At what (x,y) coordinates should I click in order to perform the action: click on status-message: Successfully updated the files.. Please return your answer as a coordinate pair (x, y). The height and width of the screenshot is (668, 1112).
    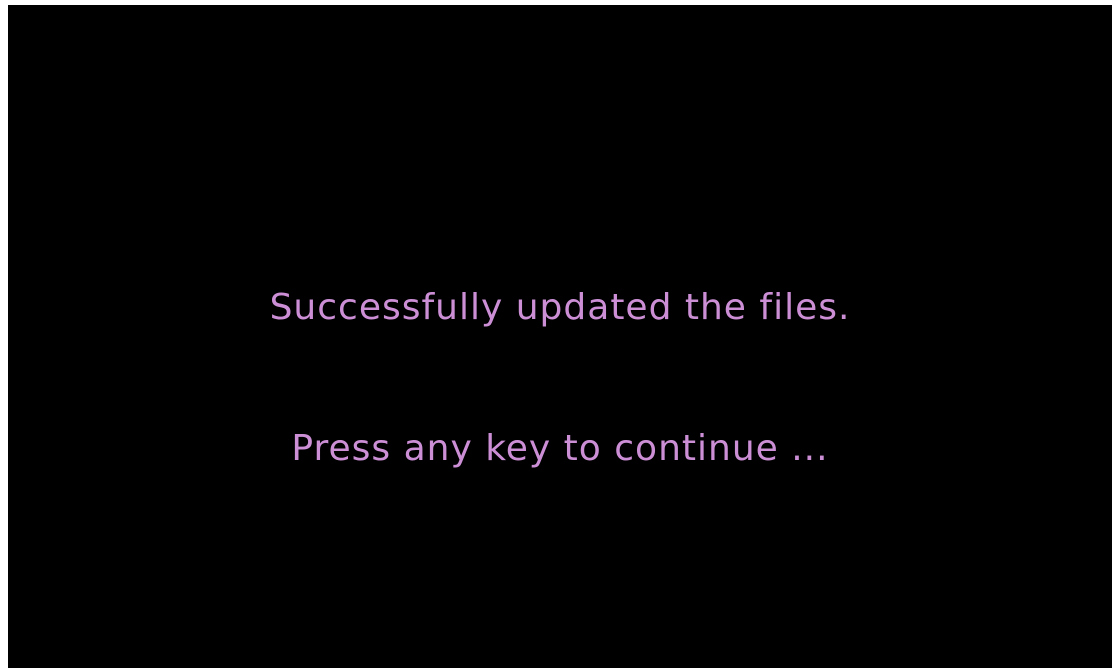
    Looking at the image, I should click on (560, 307).